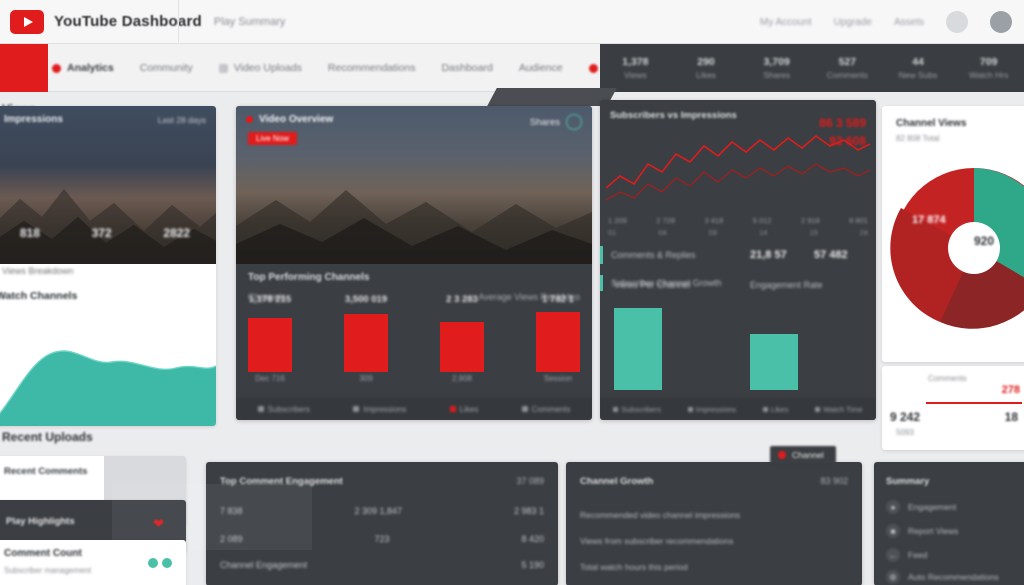 The width and height of the screenshot is (1024, 585). What do you see at coordinates (839, 409) in the screenshot?
I see `legend-item: Watch Time` at bounding box center [839, 409].